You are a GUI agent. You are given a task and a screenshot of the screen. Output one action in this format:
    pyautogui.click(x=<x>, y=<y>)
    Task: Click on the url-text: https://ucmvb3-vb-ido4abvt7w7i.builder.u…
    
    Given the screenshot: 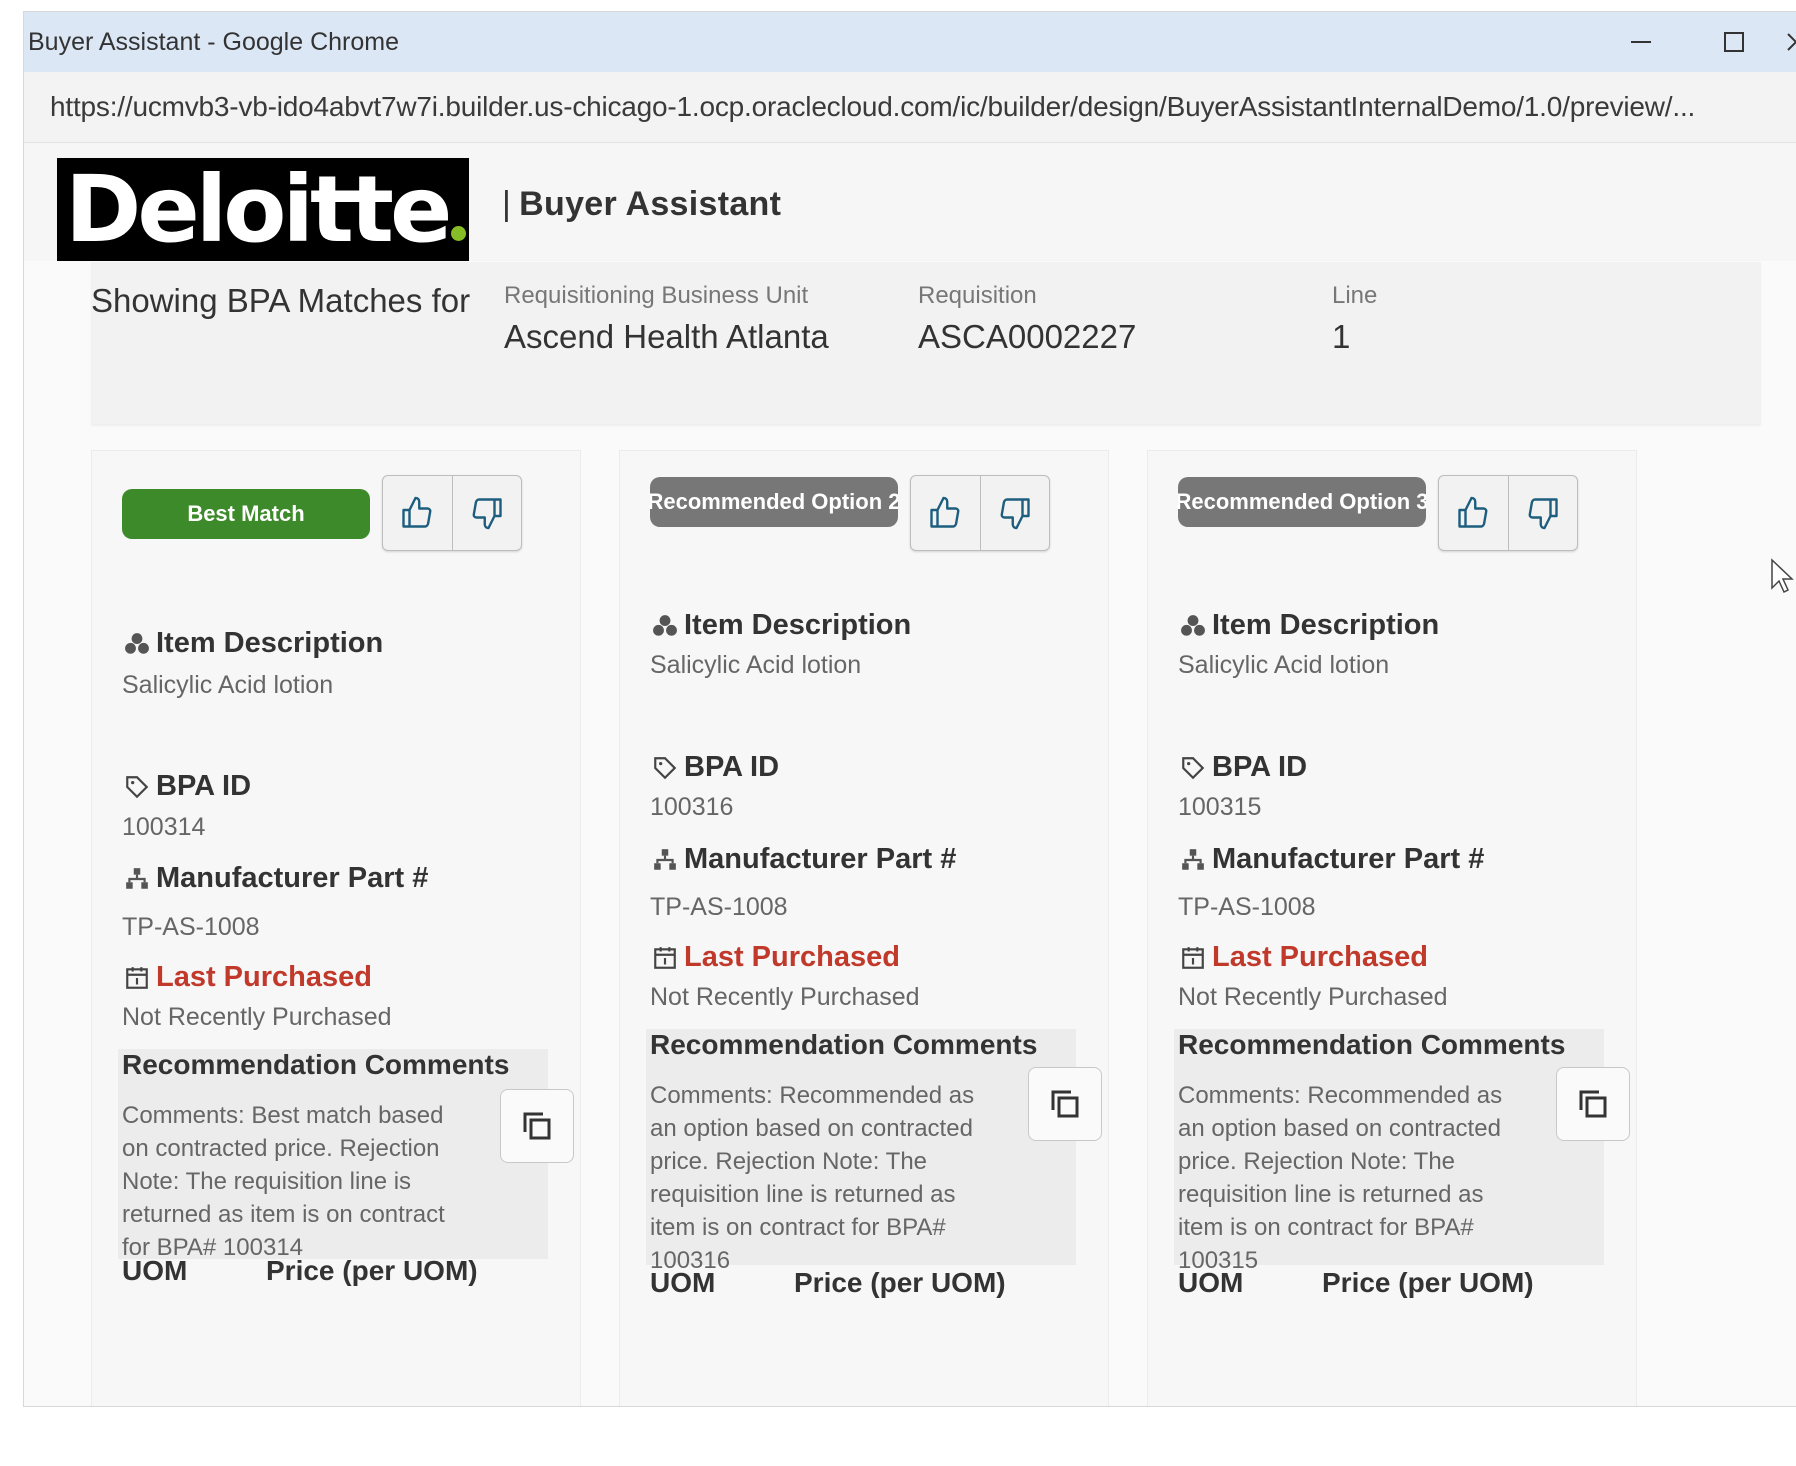 What is the action you would take?
    pyautogui.click(x=859, y=107)
    